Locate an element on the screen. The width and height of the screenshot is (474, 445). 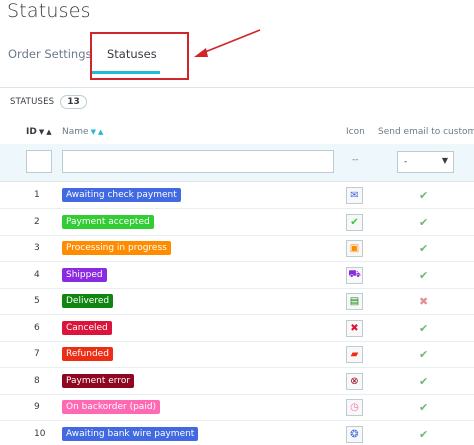
panel-title: STATUSES is located at coordinates (32, 102).